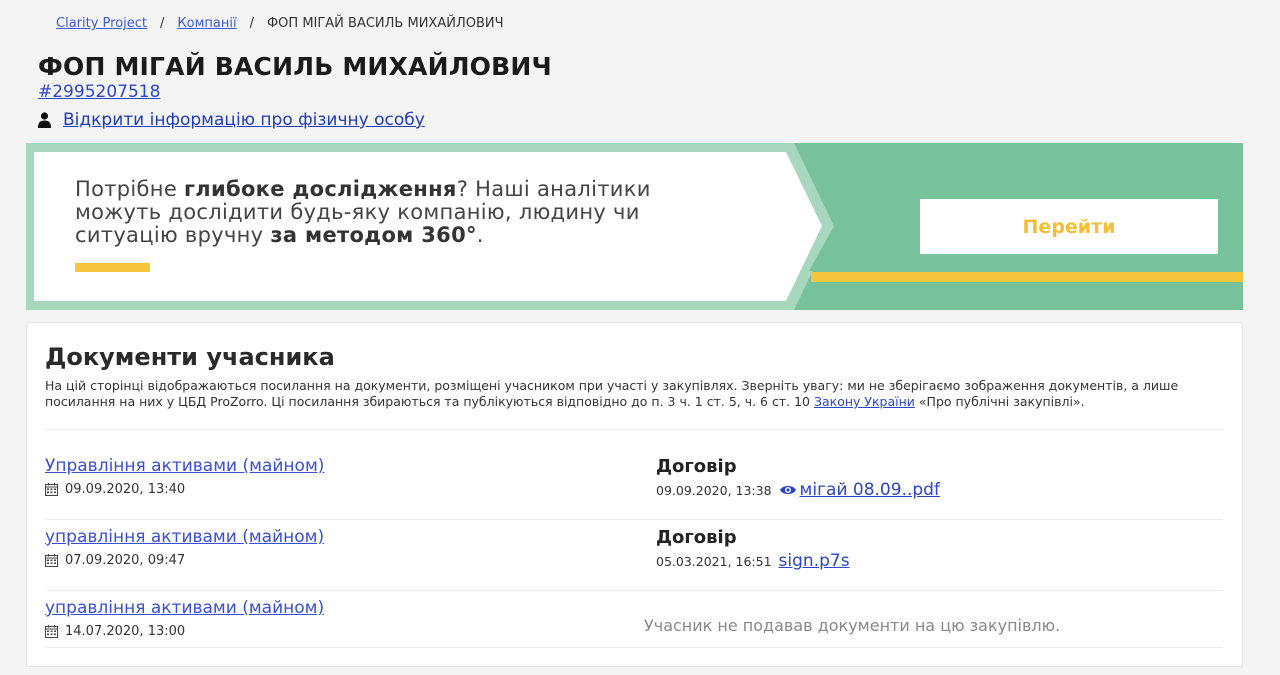 The image size is (1280, 675). Describe the element at coordinates (206, 23) in the screenshot. I see `breadcrumb-companies-link: Компанії` at that location.